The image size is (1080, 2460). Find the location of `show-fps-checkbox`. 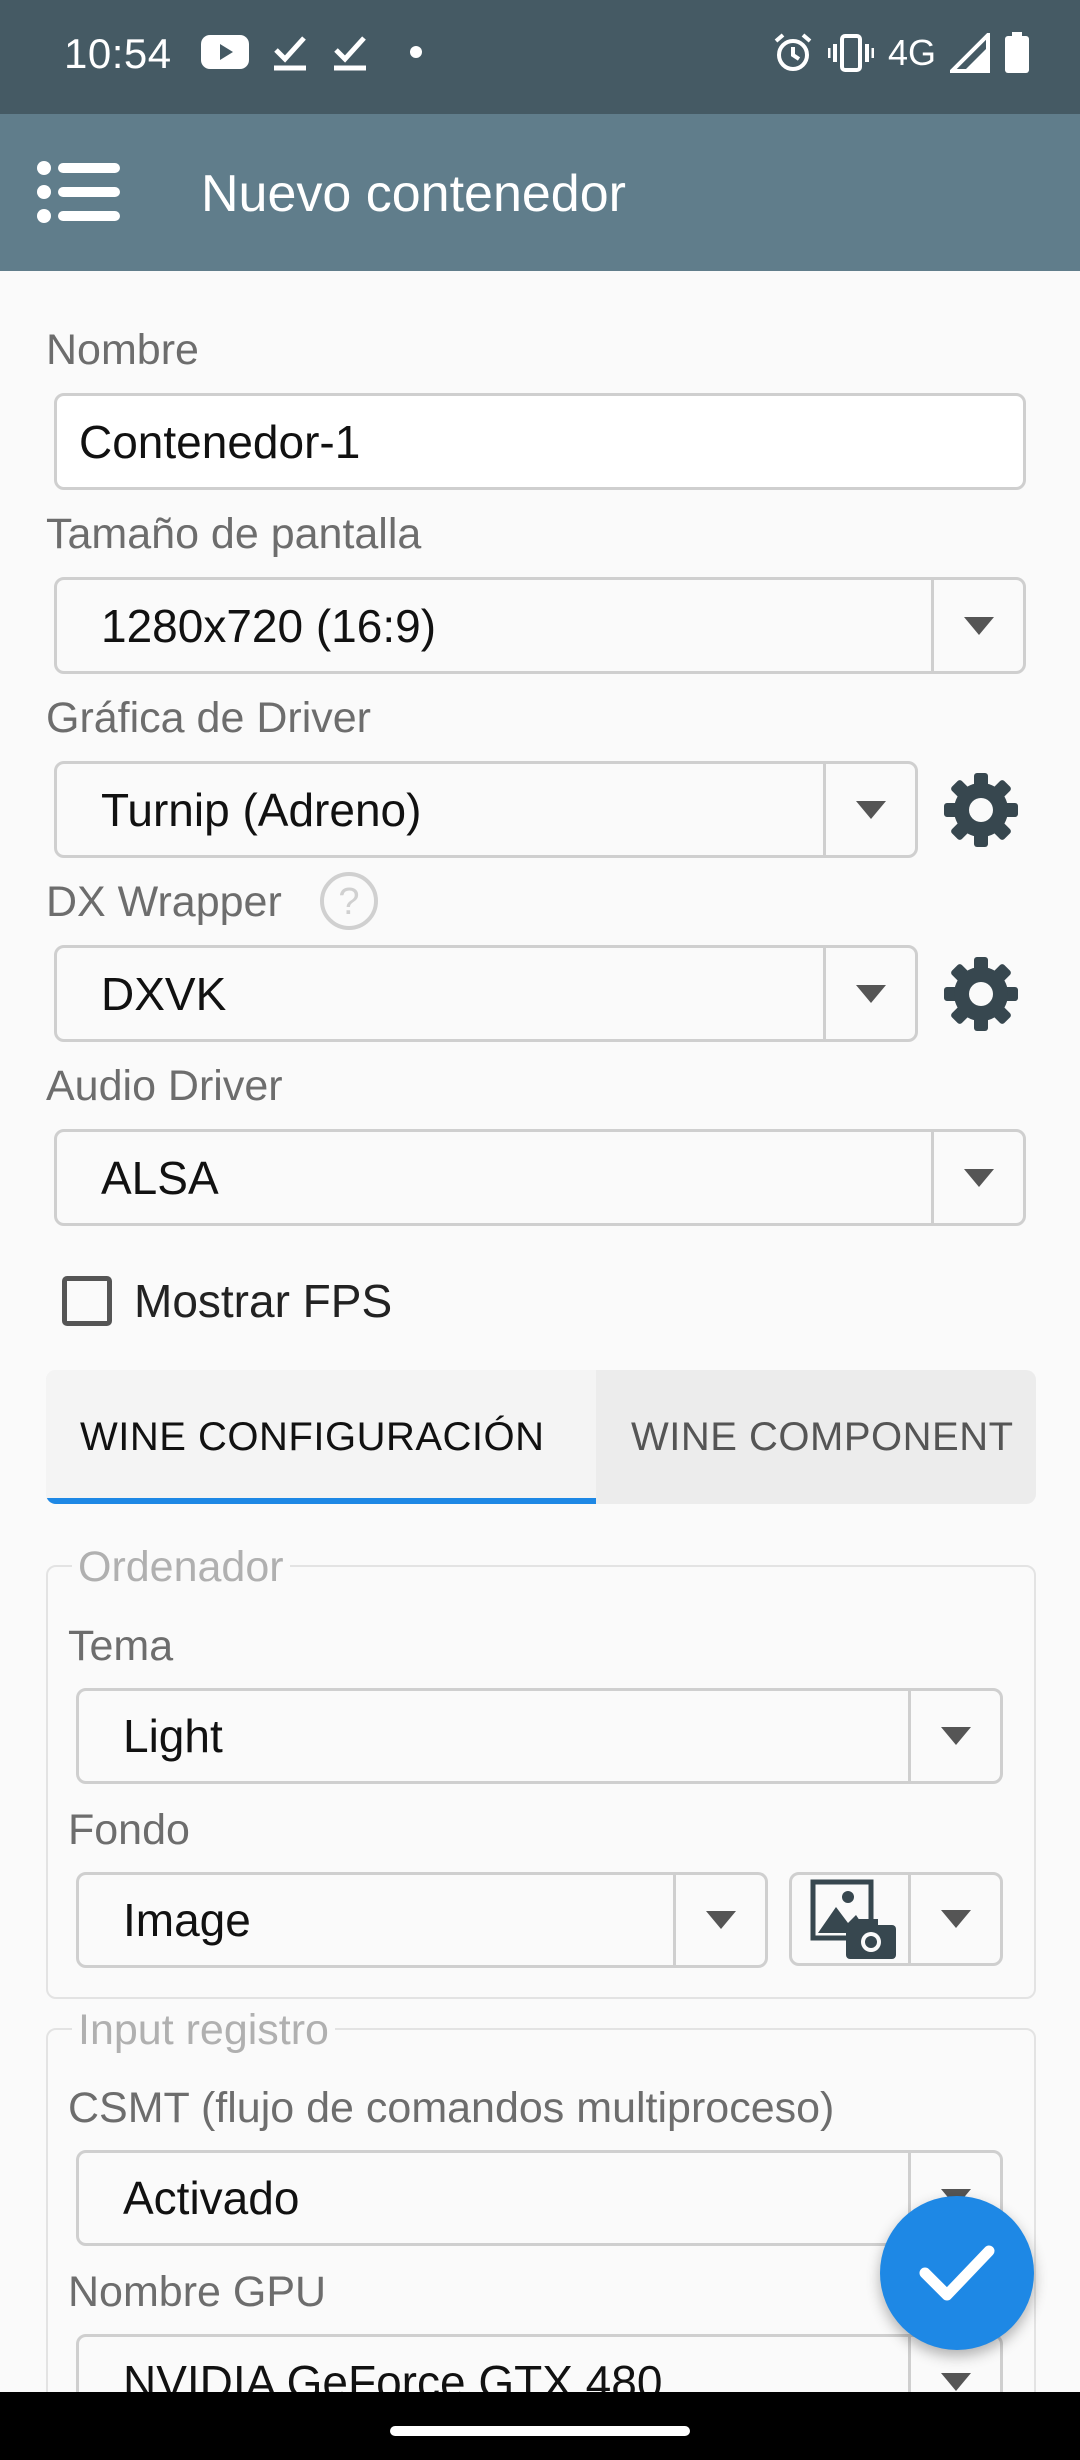

show-fps-checkbox is located at coordinates (87, 1301).